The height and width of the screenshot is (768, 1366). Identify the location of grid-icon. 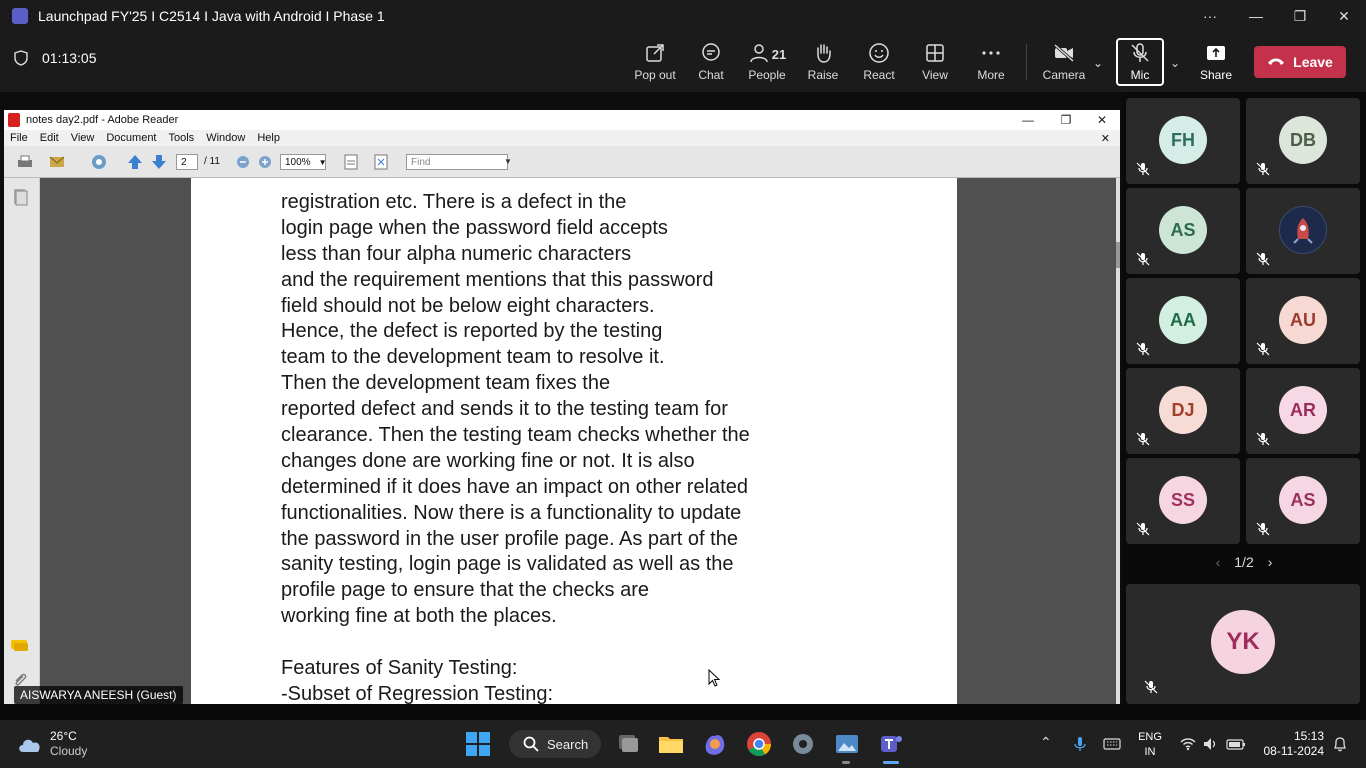
(935, 53).